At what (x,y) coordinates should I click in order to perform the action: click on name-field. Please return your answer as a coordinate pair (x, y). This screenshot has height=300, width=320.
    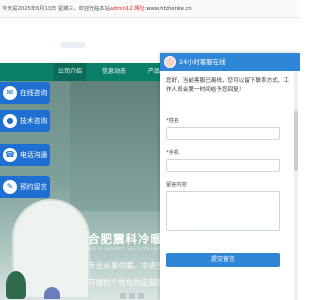
    Looking at the image, I should click on (223, 133).